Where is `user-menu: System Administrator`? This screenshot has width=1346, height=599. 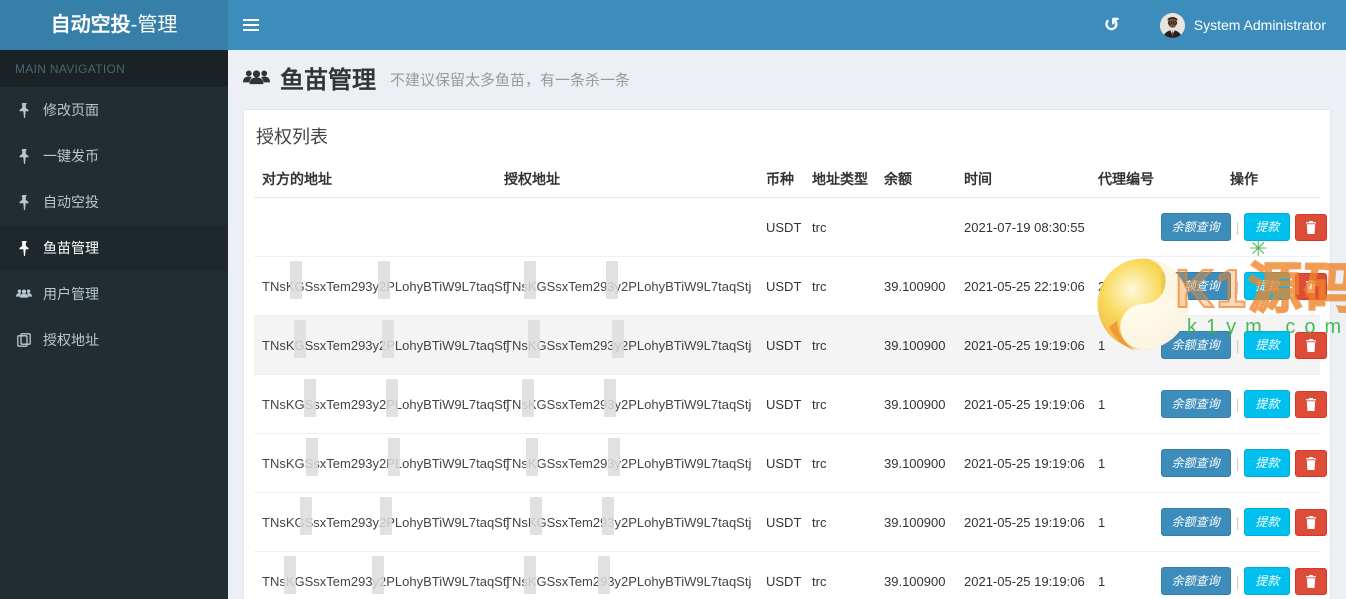
user-menu: System Administrator is located at coordinates (1243, 25).